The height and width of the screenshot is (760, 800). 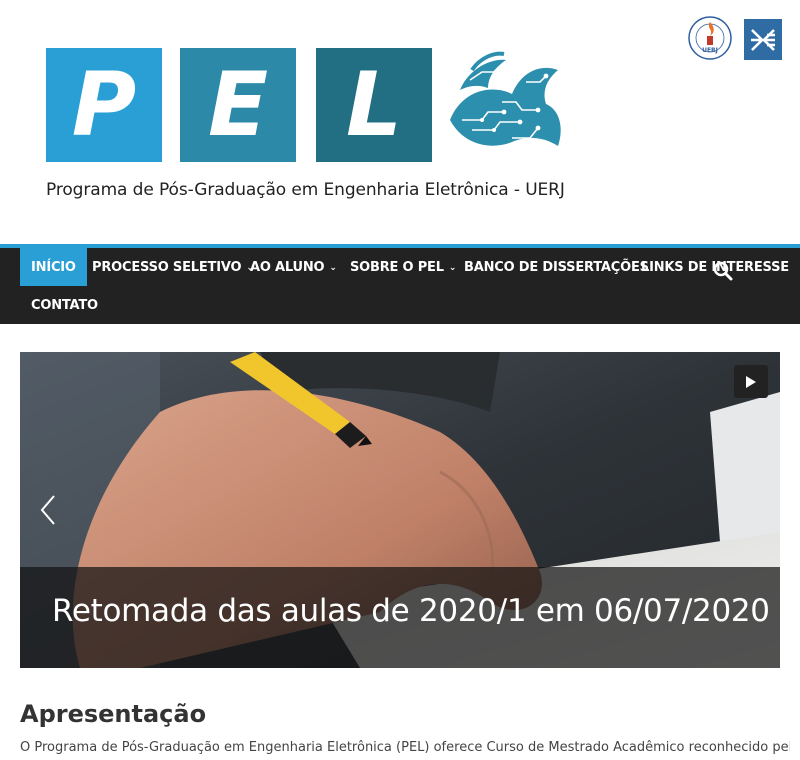 I want to click on logo-letter-l-text: L, so click(x=374, y=104).